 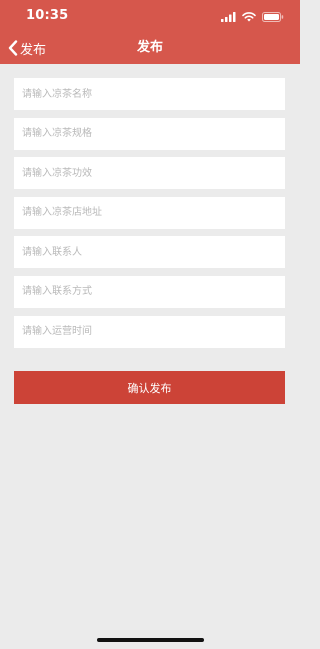 I want to click on confirm-publish-button: 确认发布, so click(x=149, y=387).